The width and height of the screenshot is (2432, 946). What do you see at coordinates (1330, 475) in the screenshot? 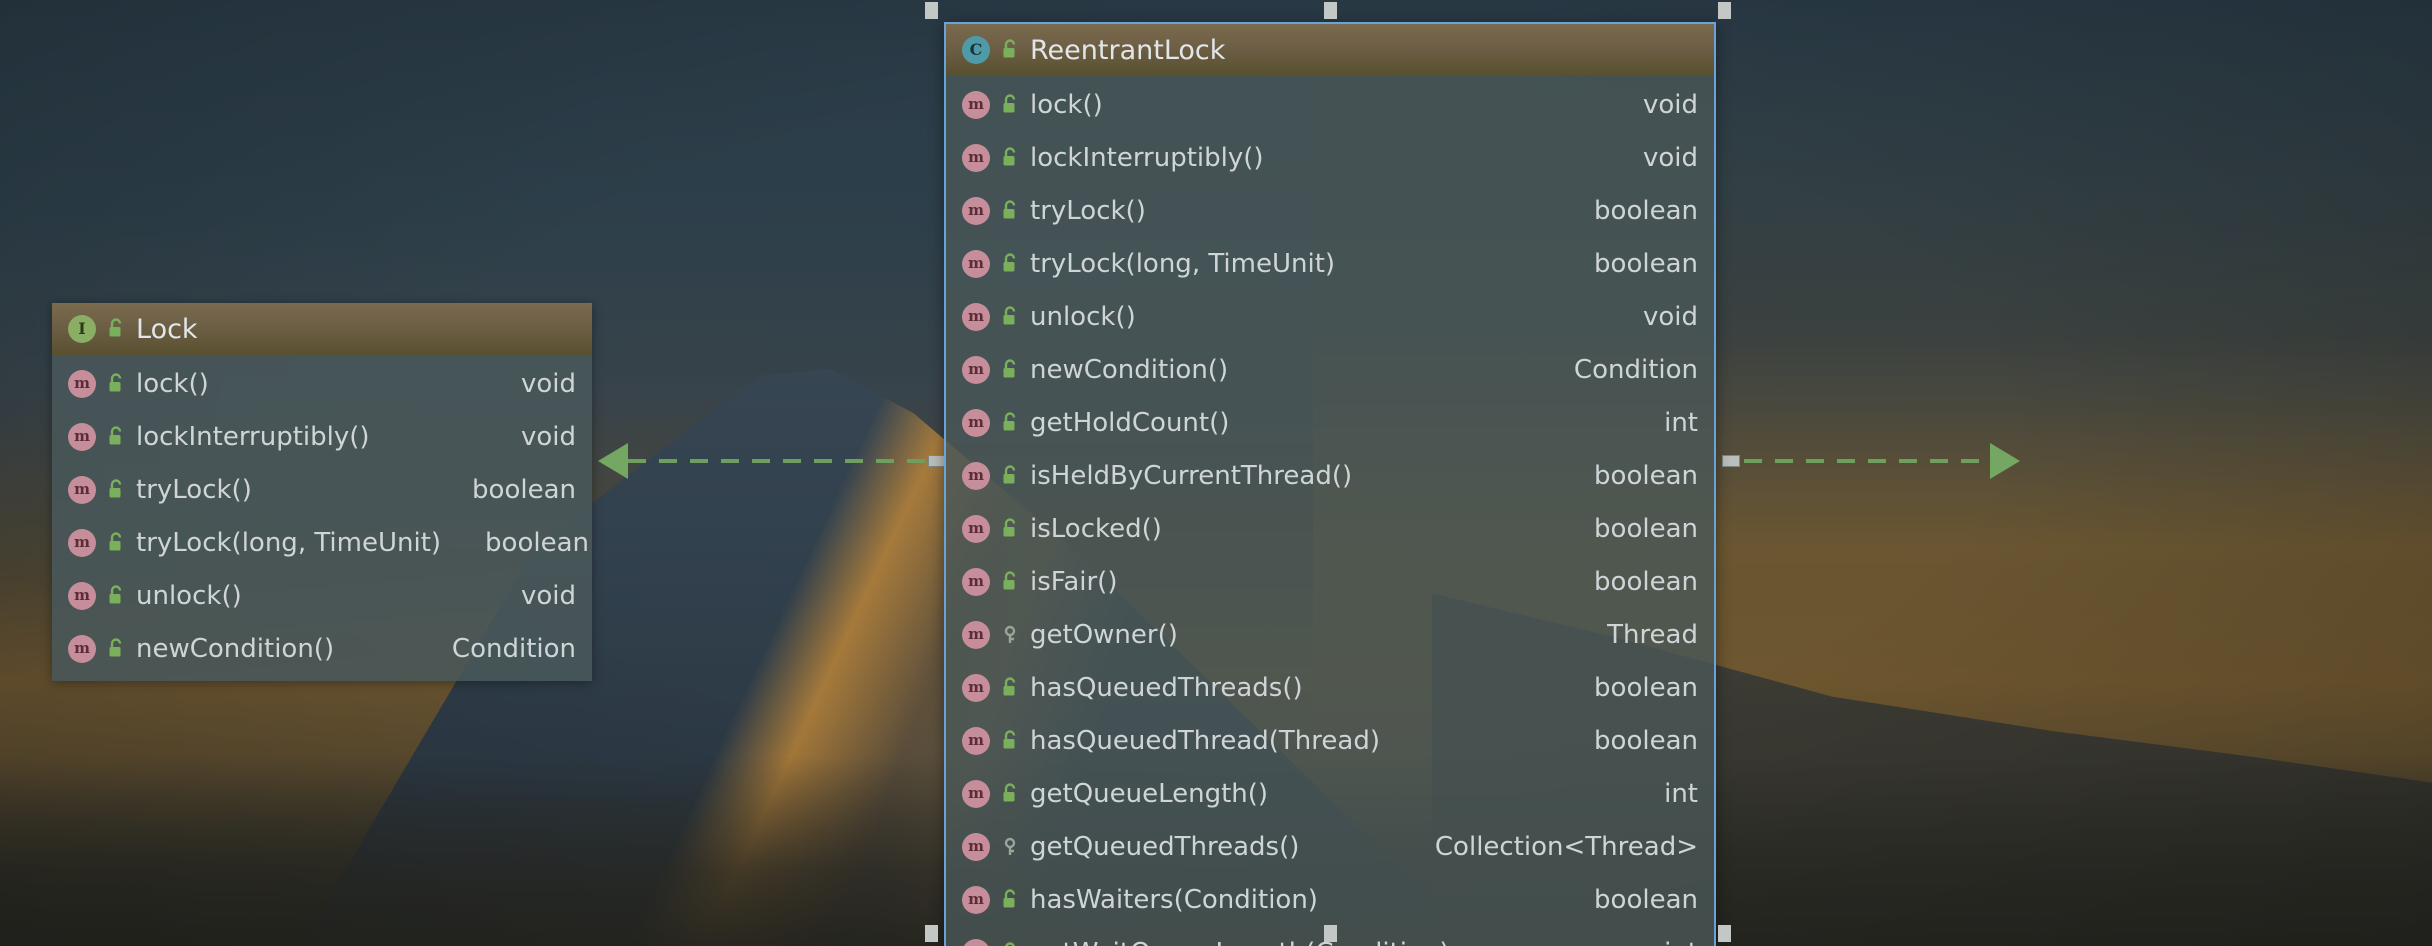
I see `uml-member-row: m isHeldByCurrentThread() boolean` at bounding box center [1330, 475].